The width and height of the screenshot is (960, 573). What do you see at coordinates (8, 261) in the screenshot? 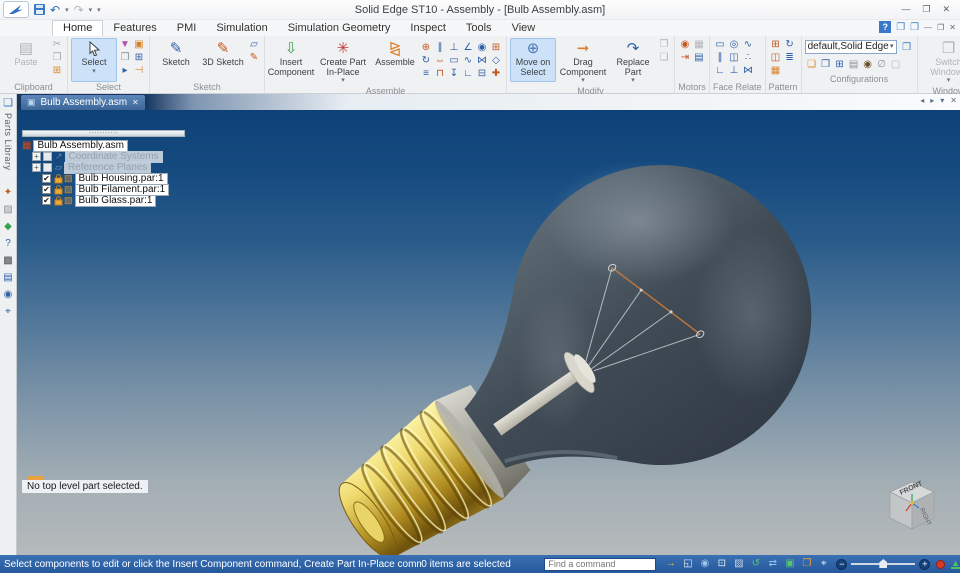
I see `rendering-icon: ▩` at bounding box center [8, 261].